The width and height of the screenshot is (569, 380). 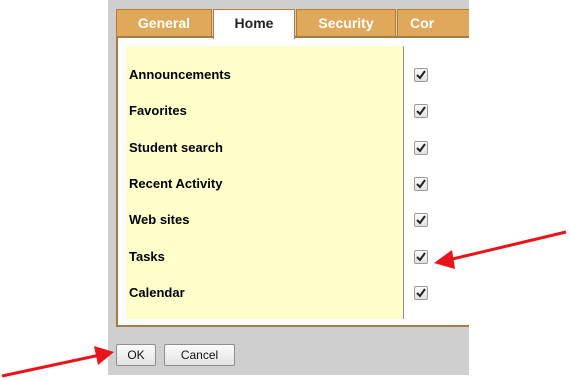 I want to click on tab-security: Security, so click(x=346, y=23).